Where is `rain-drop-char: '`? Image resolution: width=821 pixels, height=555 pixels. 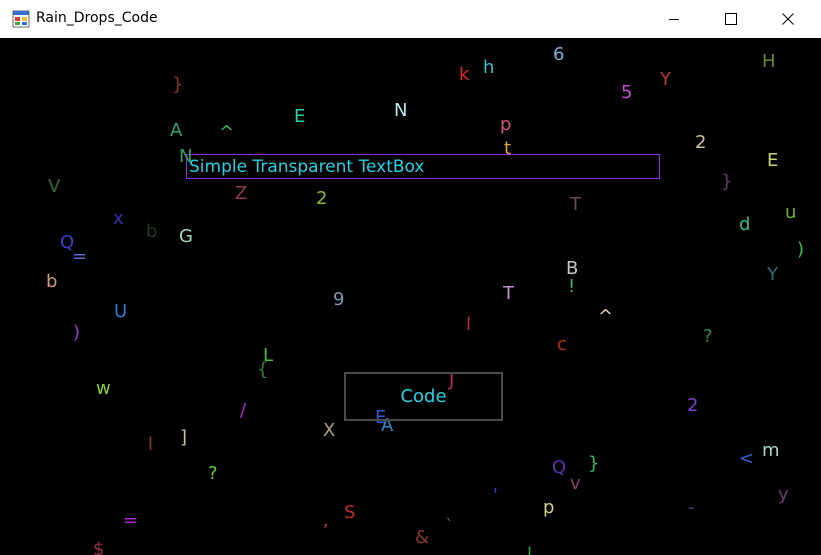 rain-drop-char: ' is located at coordinates (495, 495).